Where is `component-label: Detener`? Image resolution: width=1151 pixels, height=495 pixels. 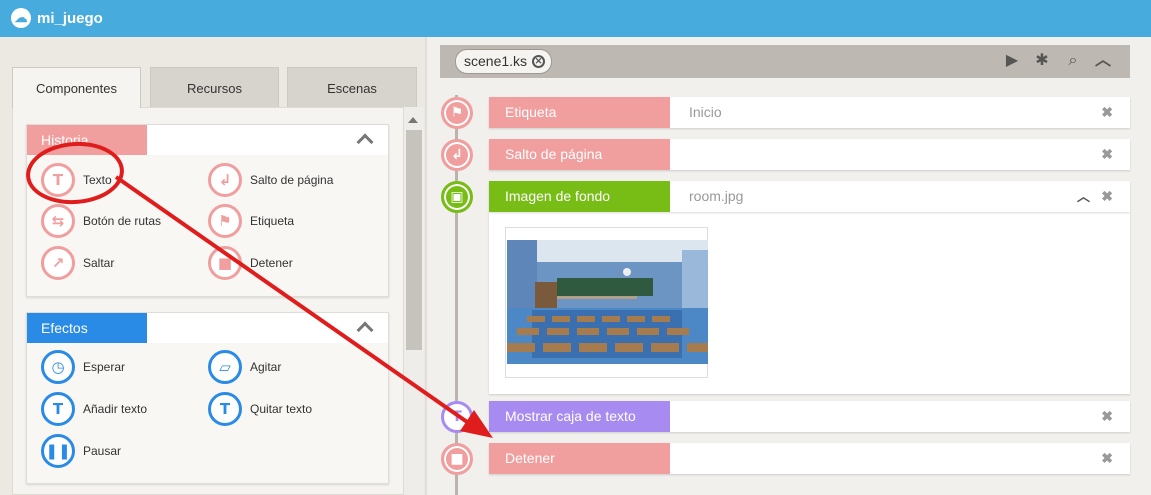
component-label: Detener is located at coordinates (271, 263).